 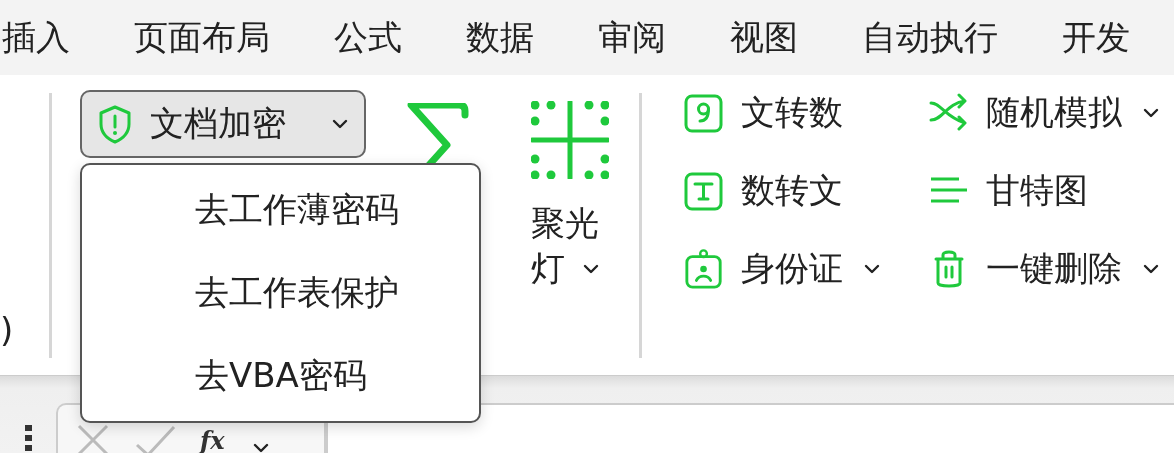 I want to click on digit-nine-icon, so click(x=704, y=113).